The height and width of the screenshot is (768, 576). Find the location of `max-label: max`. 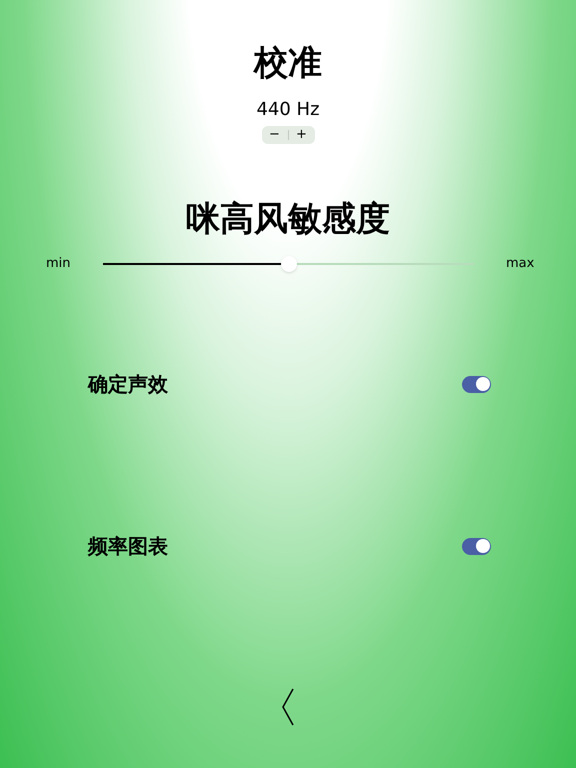

max-label: max is located at coordinates (520, 264).